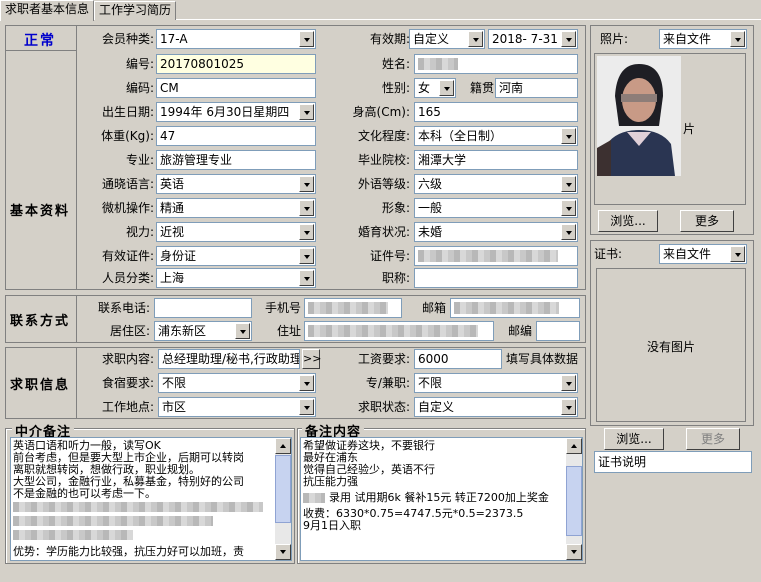  I want to click on more-certificate-button: 更多, so click(713, 439).